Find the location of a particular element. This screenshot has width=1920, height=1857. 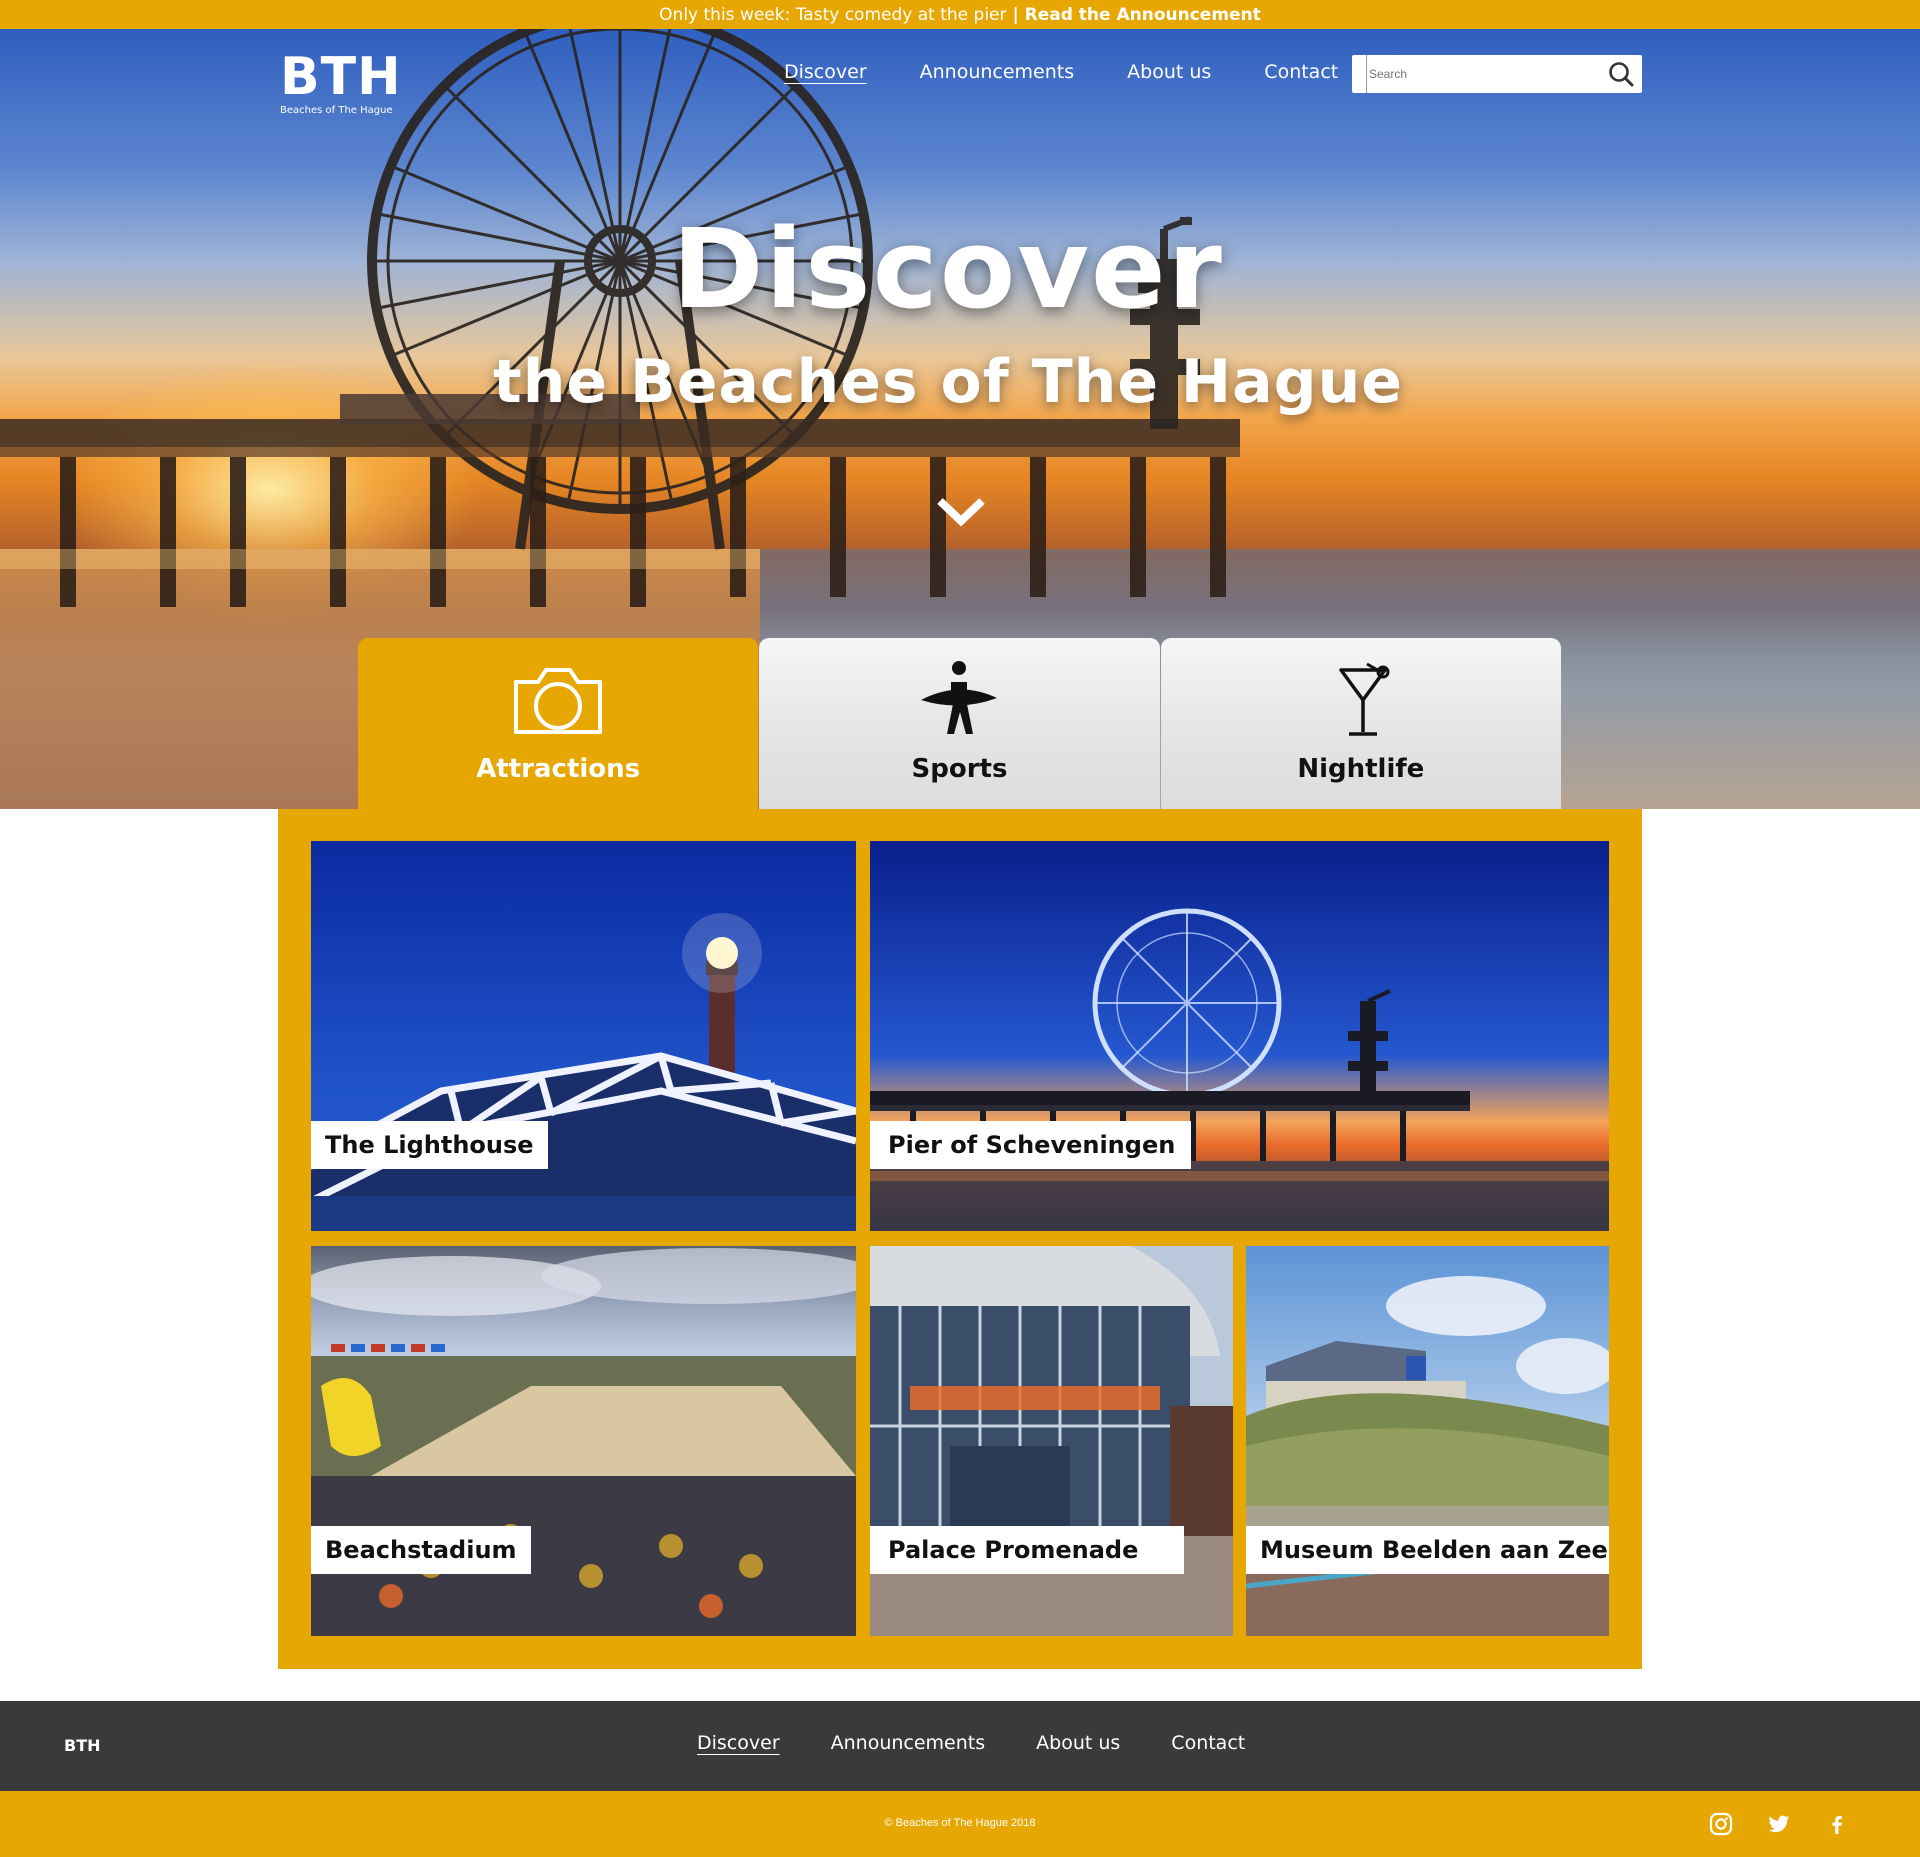

tab-sports: Sports is located at coordinates (959, 723).